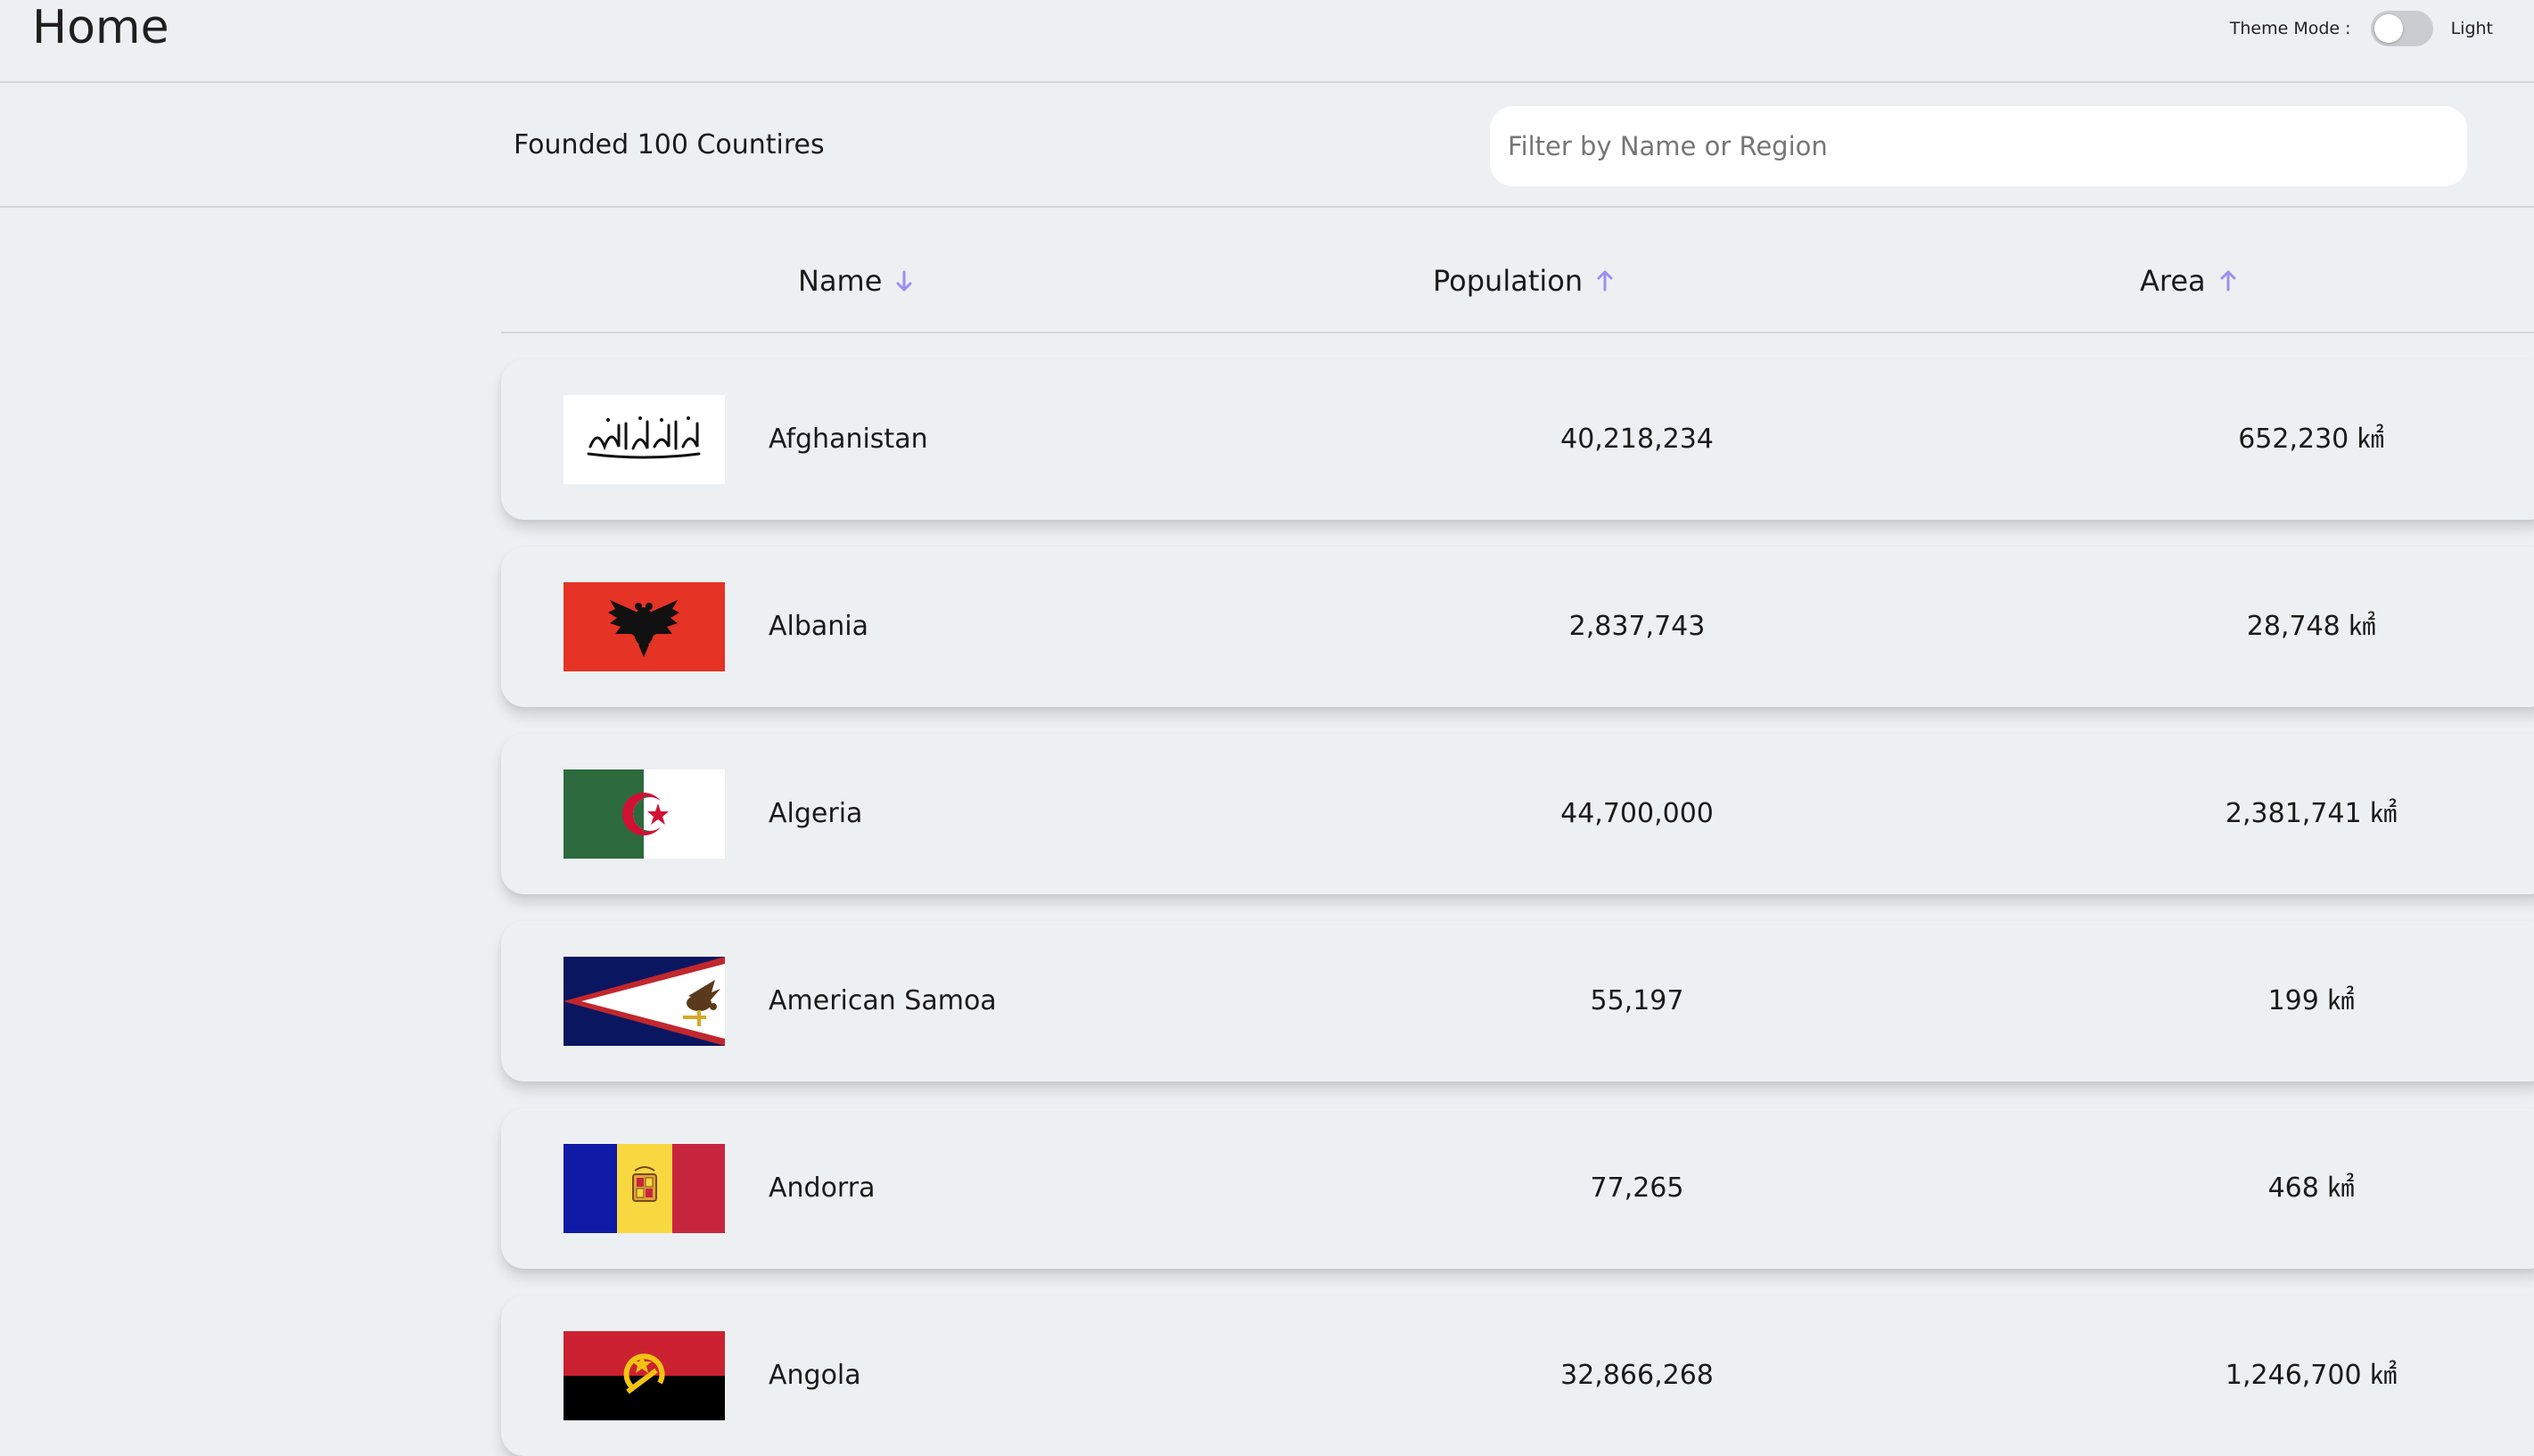 The image size is (2534, 1456). What do you see at coordinates (644, 1188) in the screenshot?
I see `andorra-flag-icon` at bounding box center [644, 1188].